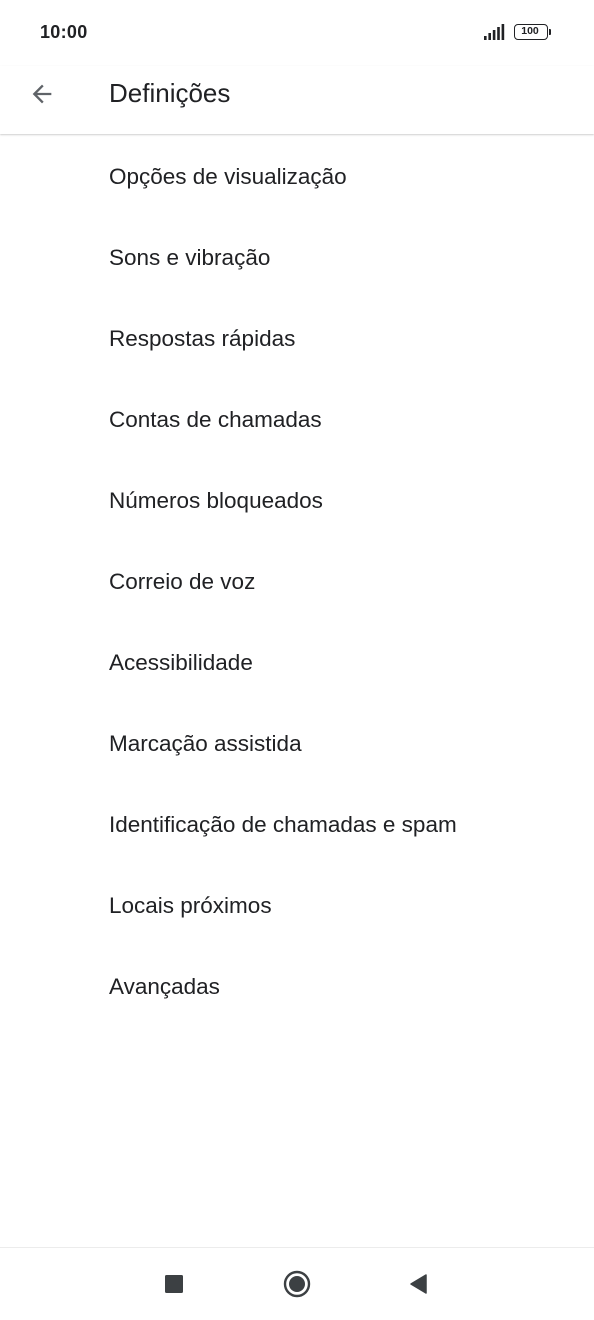 The image size is (594, 1320). Describe the element at coordinates (297, 100) in the screenshot. I see `app-bar: Definições` at that location.